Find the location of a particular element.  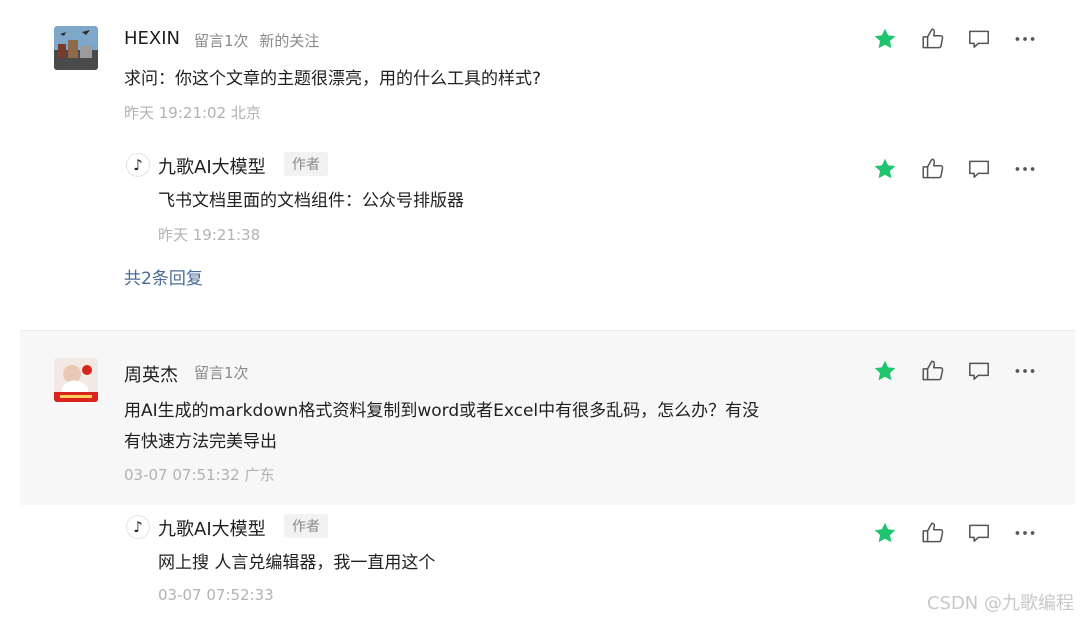

reply-time: 03-07 07:52:33 is located at coordinates (216, 595).